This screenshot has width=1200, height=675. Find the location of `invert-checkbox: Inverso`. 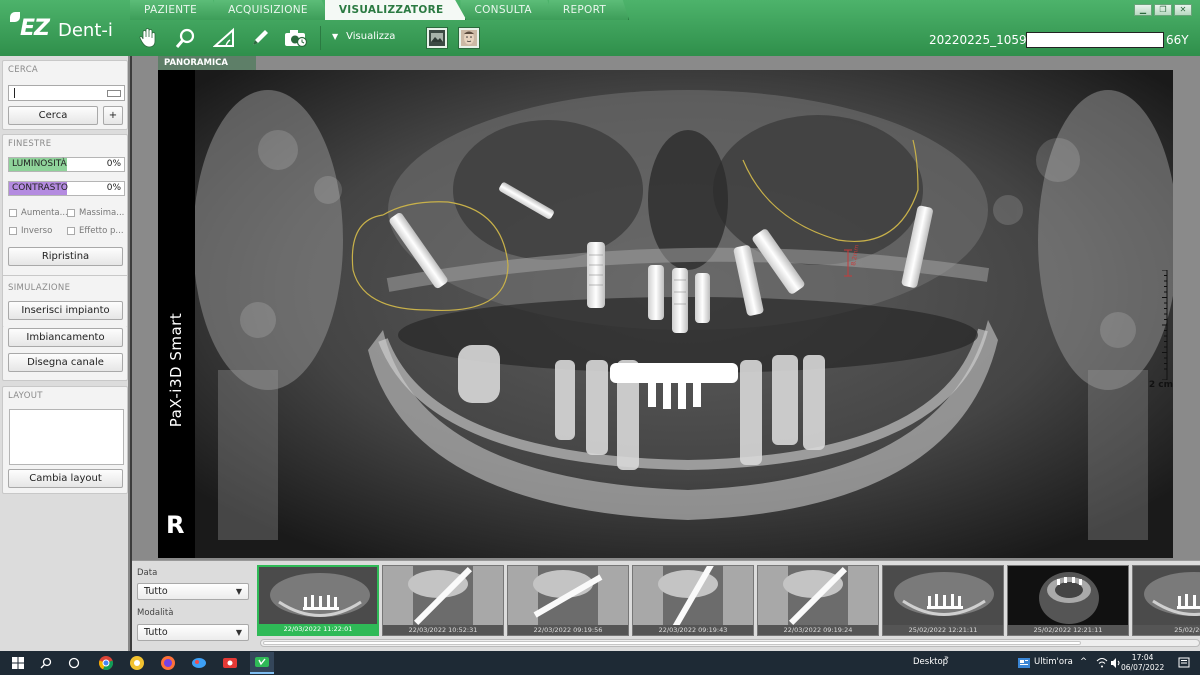

invert-checkbox: Inverso is located at coordinates (30, 231).